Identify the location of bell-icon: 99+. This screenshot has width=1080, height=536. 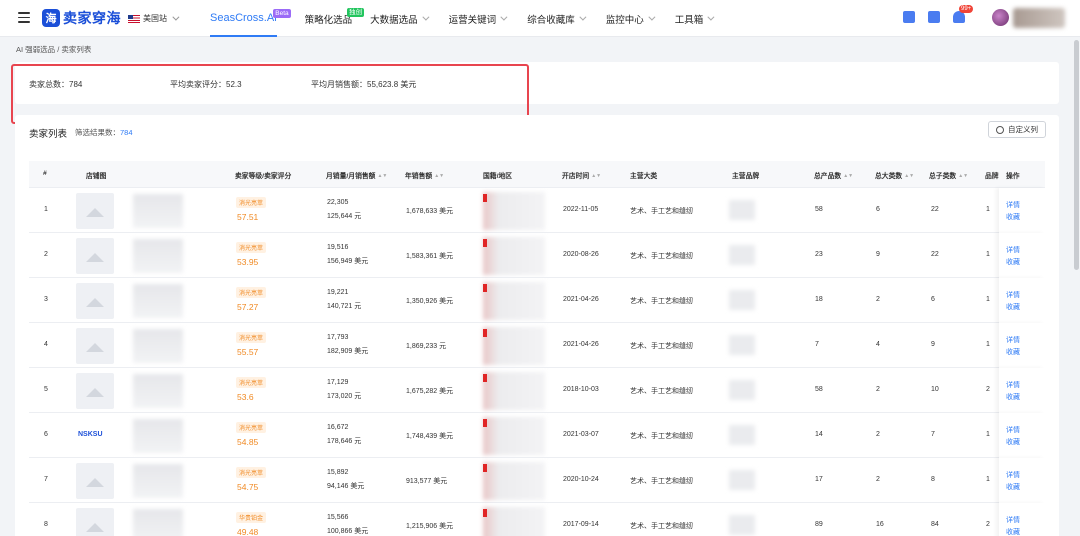
(963, 14).